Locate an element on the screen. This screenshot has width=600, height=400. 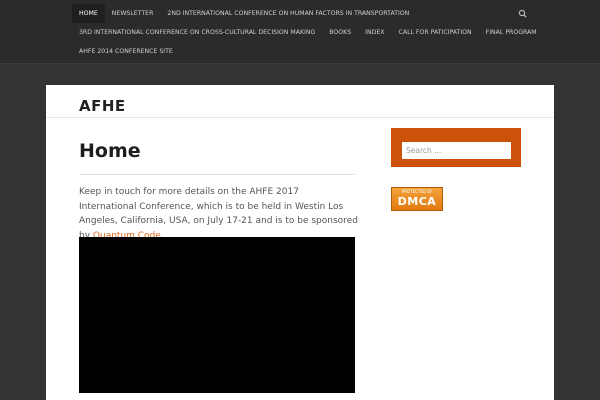
nav-item-books: BOOKS is located at coordinates (340, 32).